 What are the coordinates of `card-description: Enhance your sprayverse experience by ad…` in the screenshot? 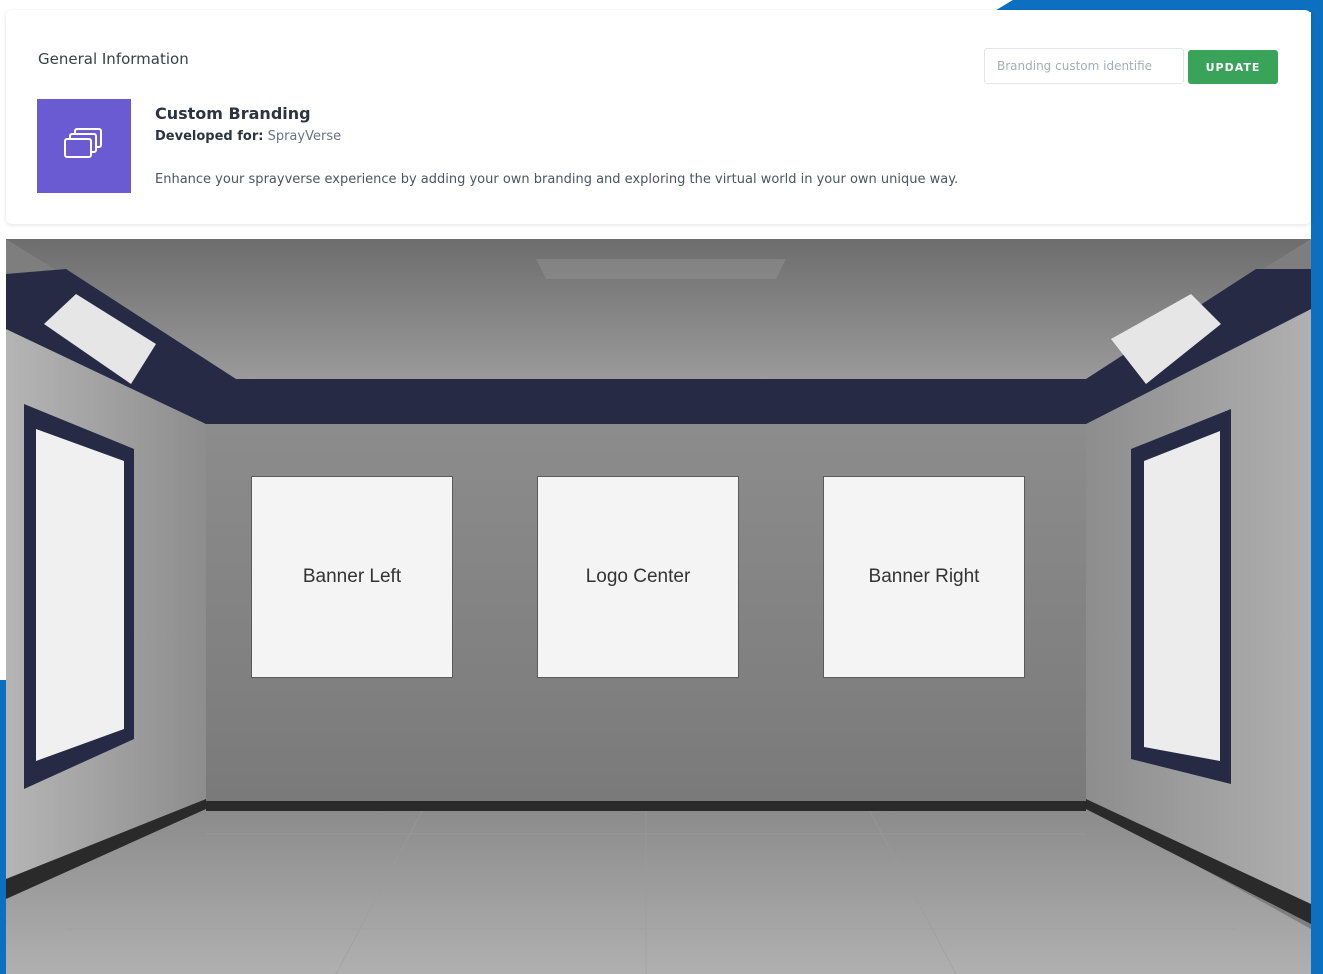 It's located at (557, 179).